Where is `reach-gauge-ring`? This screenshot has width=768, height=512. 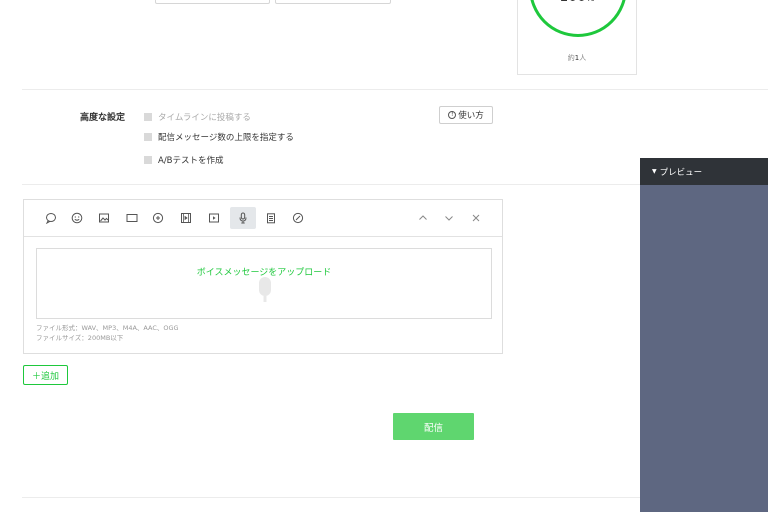
reach-gauge-ring is located at coordinates (578, 18).